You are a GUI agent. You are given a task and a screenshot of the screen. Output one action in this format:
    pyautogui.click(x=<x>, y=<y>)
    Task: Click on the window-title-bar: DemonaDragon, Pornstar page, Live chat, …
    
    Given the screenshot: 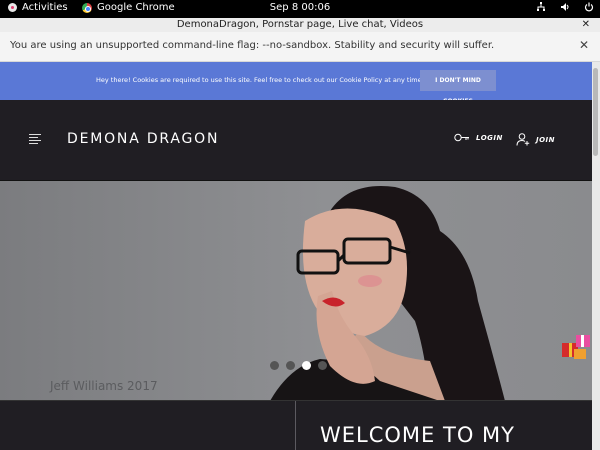 What is the action you would take?
    pyautogui.click(x=300, y=25)
    